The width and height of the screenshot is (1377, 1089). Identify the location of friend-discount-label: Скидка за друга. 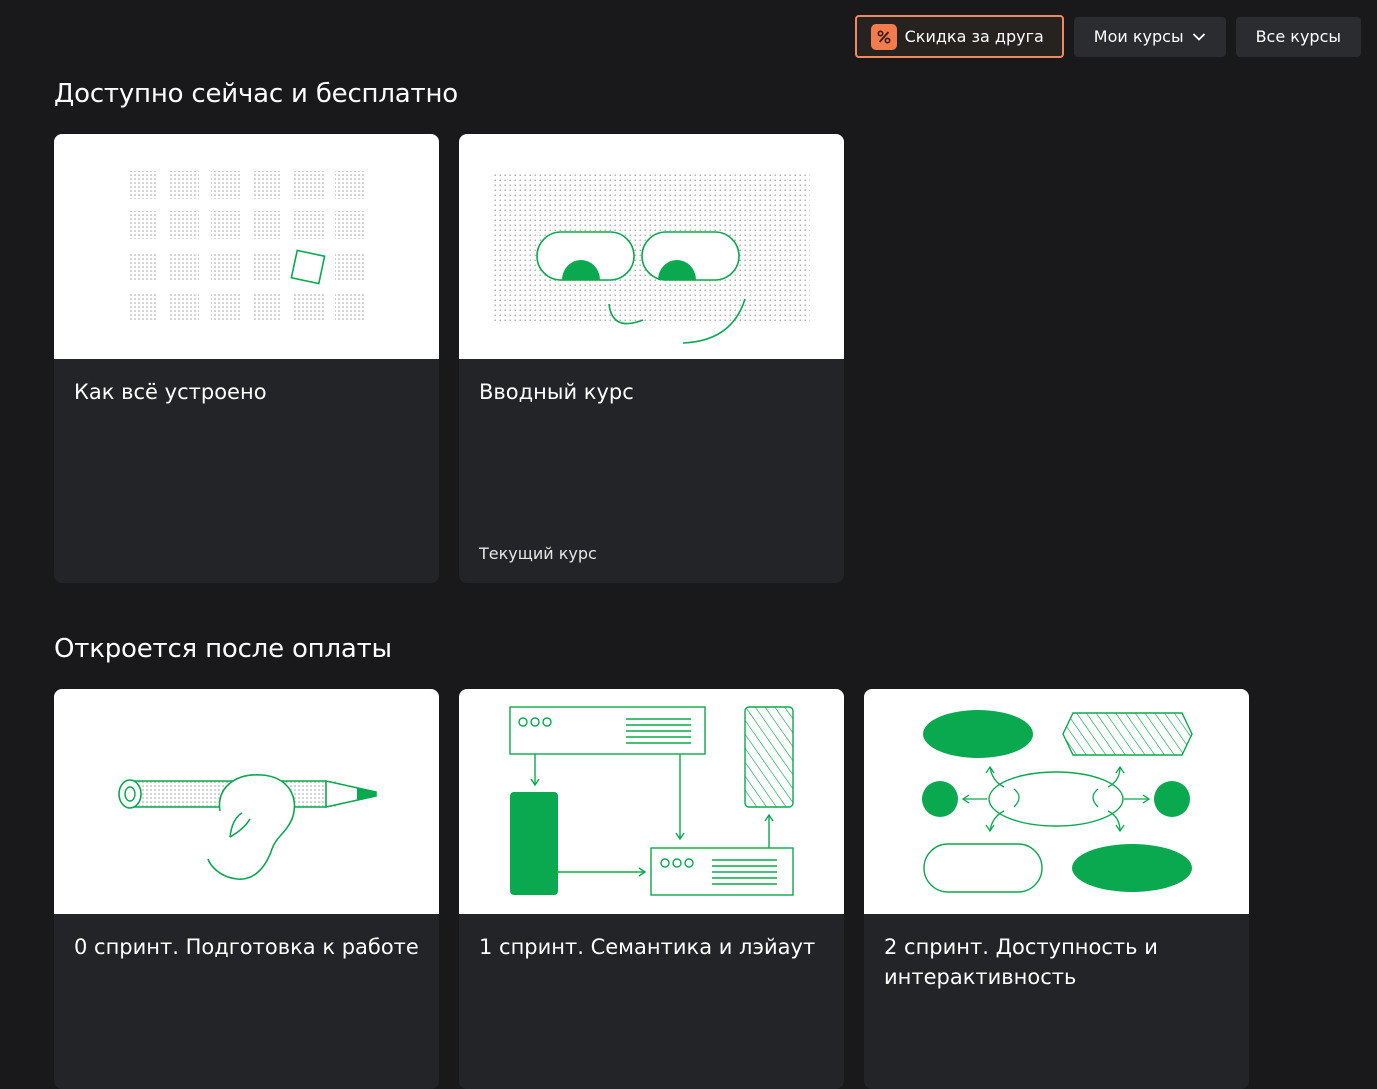
(974, 36).